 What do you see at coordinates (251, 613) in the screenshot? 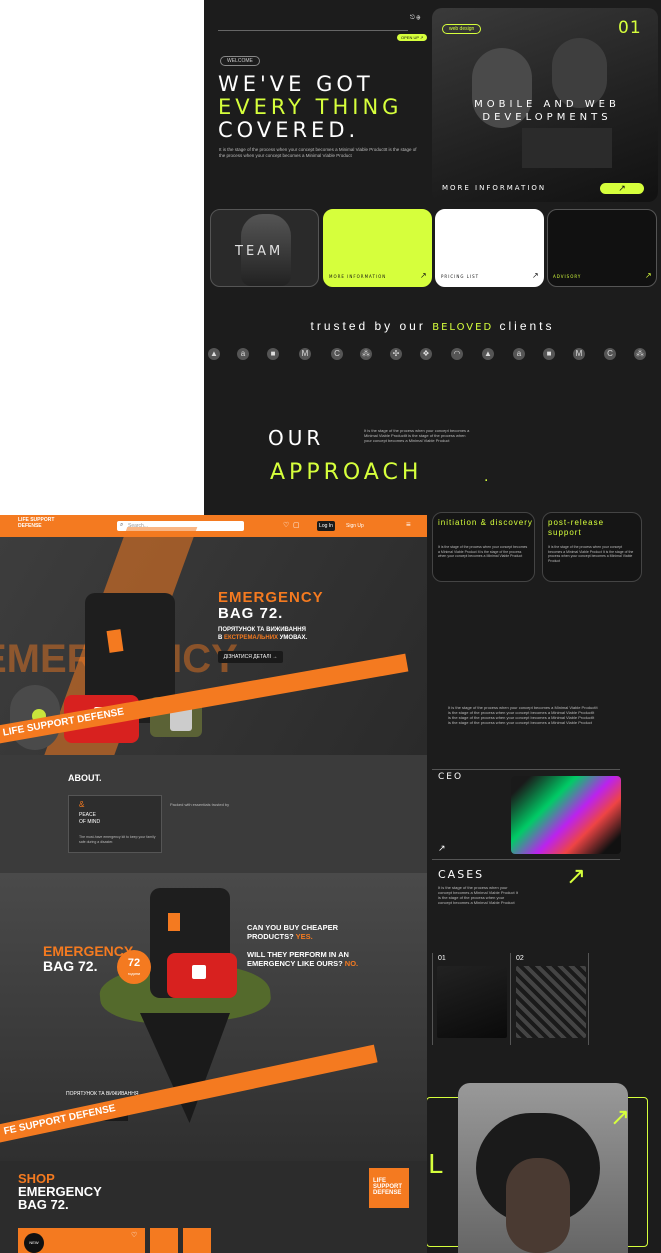
I see `hero-title-2: BAG 72.` at bounding box center [251, 613].